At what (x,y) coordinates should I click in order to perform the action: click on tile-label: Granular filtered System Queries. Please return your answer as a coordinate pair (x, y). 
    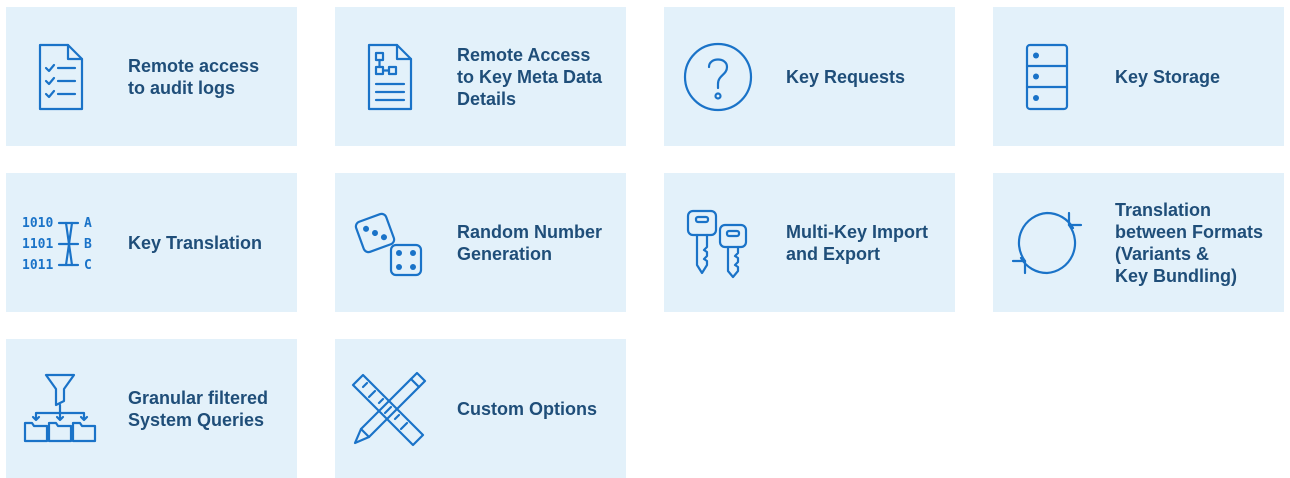
    Looking at the image, I should click on (198, 408).